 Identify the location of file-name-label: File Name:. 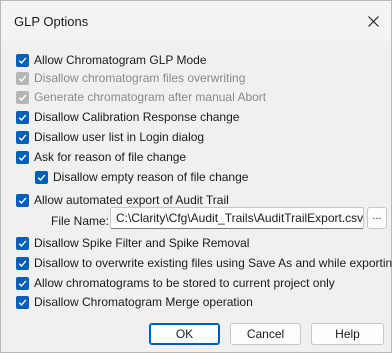
(80, 221).